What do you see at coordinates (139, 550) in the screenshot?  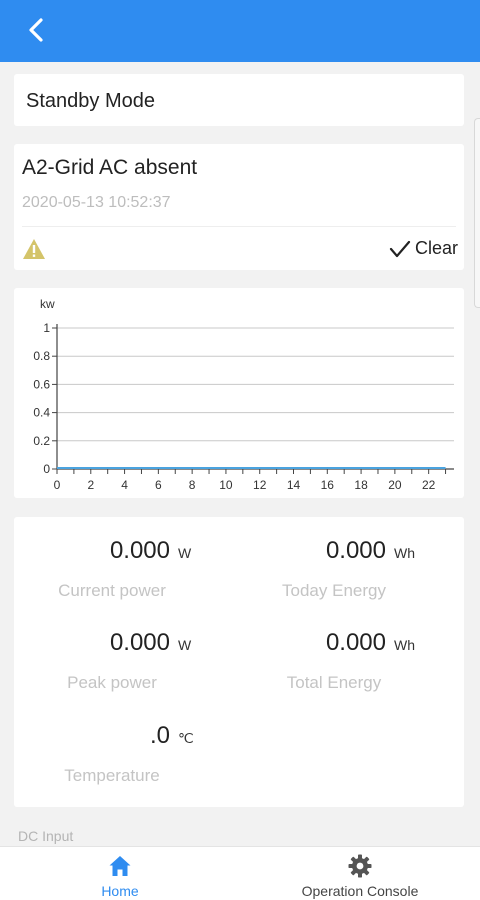 I see `current-power-value: 0.000` at bounding box center [139, 550].